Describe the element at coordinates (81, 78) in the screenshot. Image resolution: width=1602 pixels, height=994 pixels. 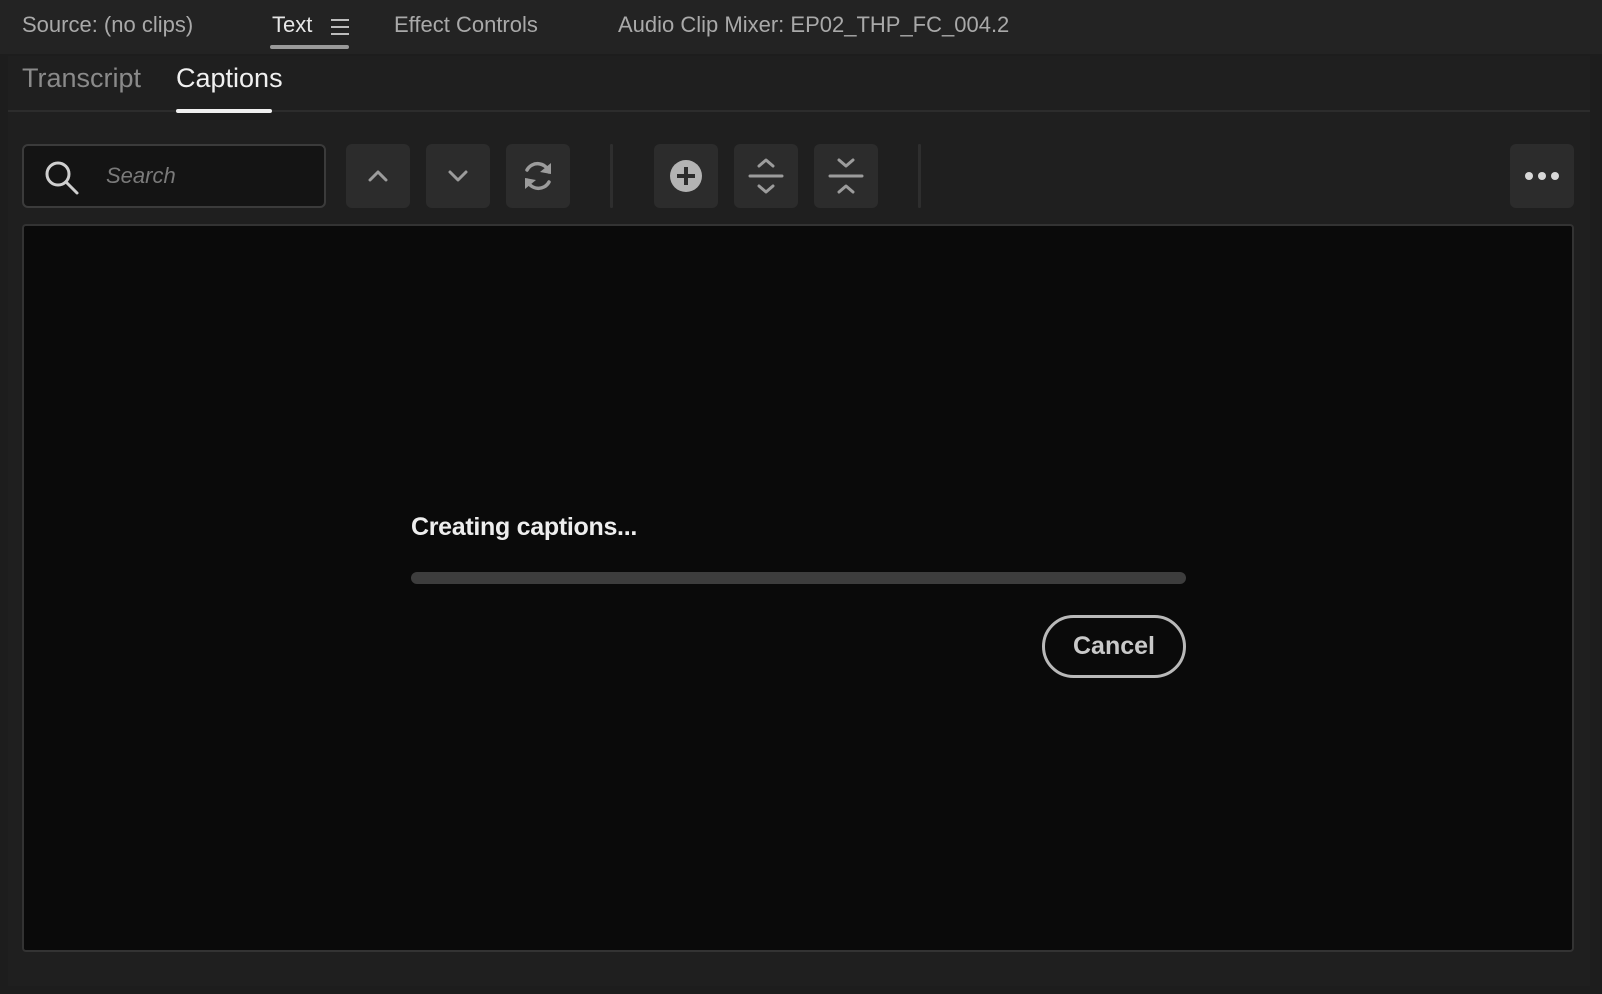
I see `tab-transcript: Transcript` at that location.